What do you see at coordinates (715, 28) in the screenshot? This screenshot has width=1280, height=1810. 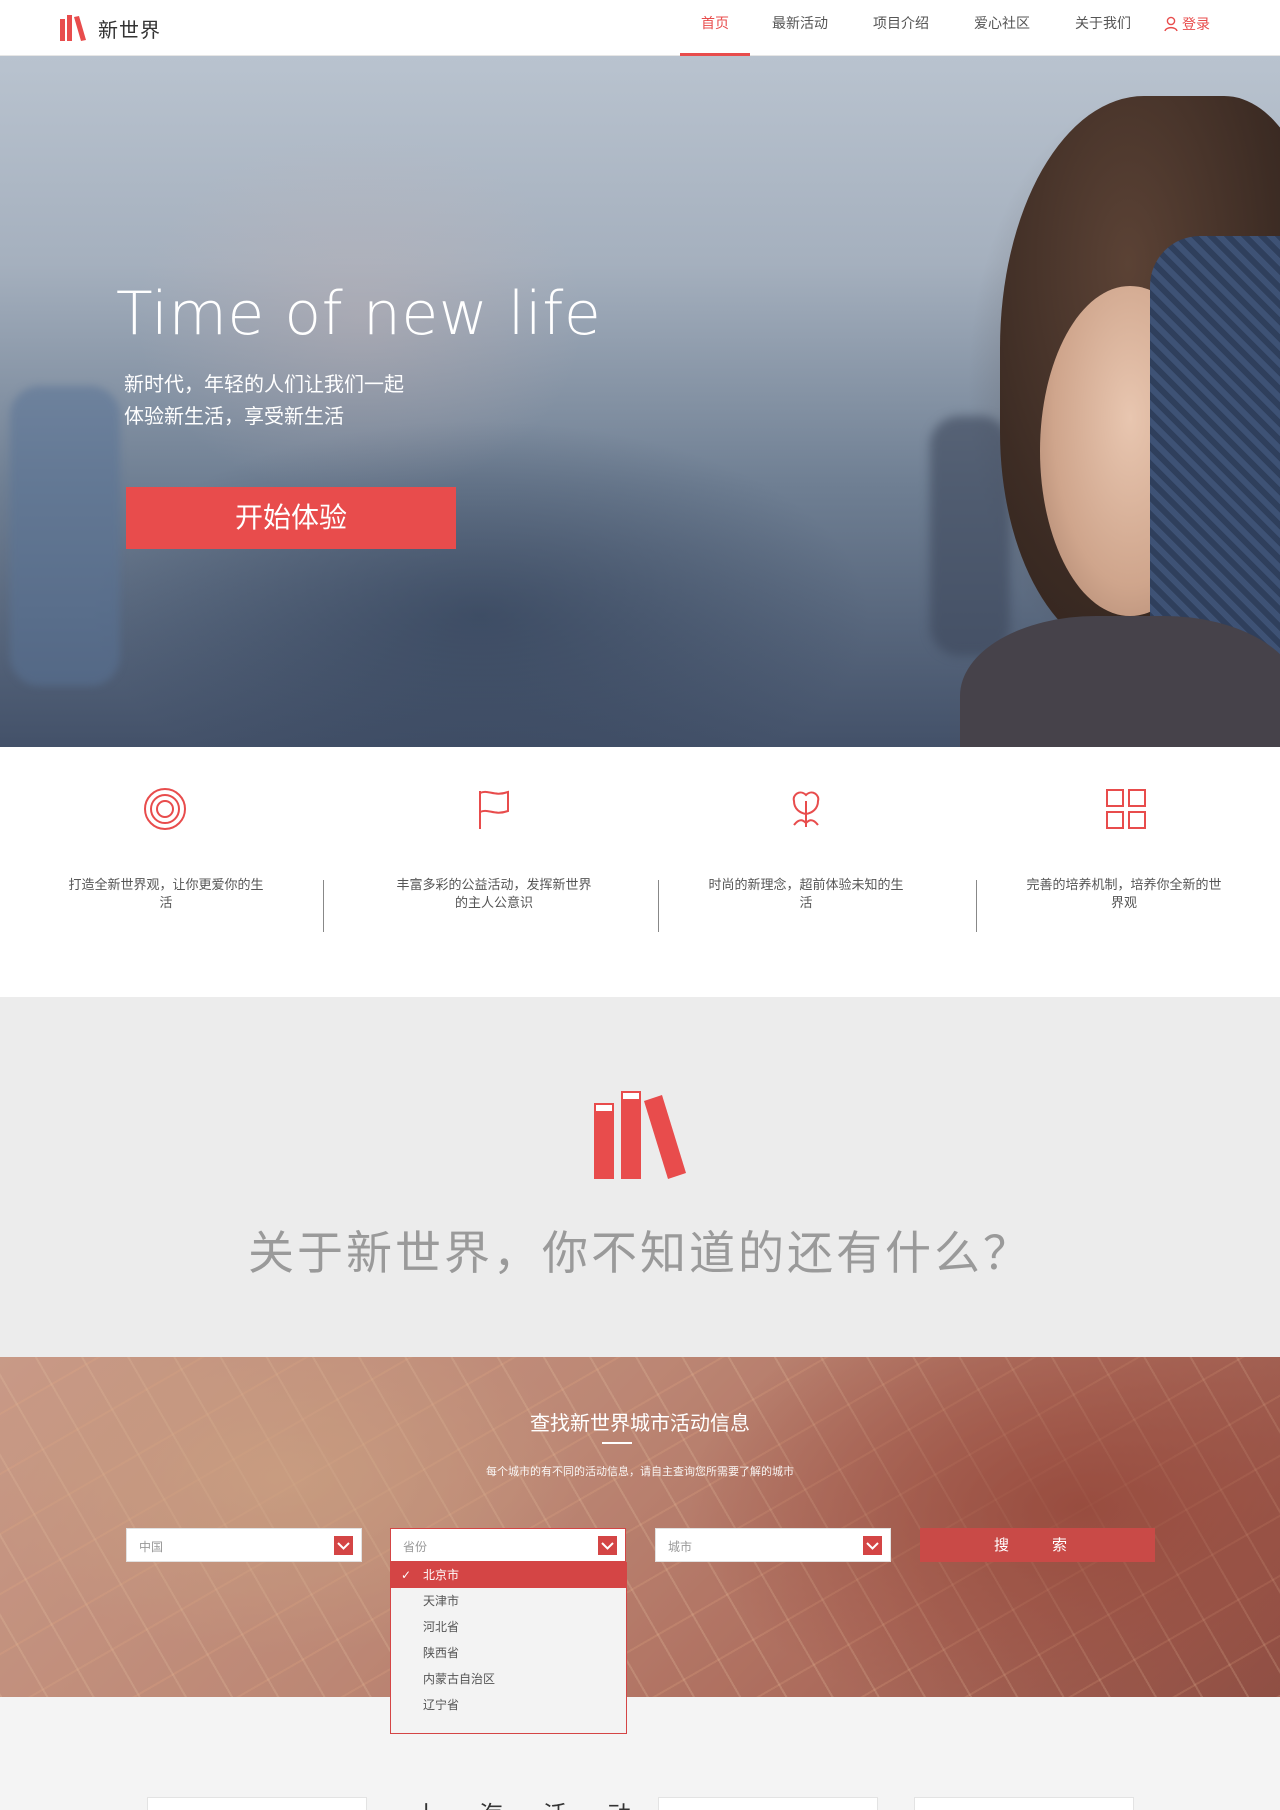 I see `nav-item-home: 首页` at bounding box center [715, 28].